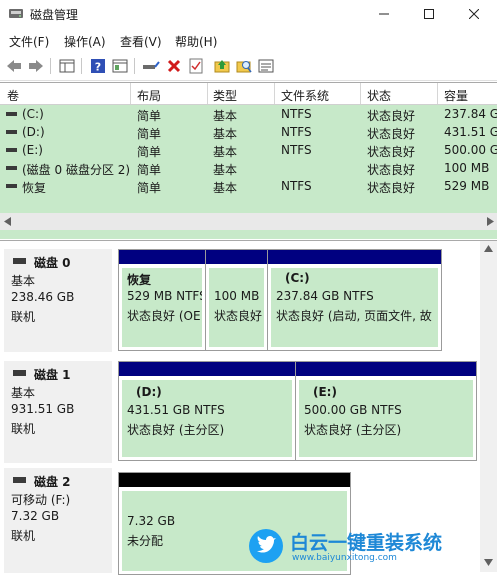 This screenshot has width=497, height=575. Describe the element at coordinates (29, 41) in the screenshot. I see `menu-file: 文件(F)` at that location.